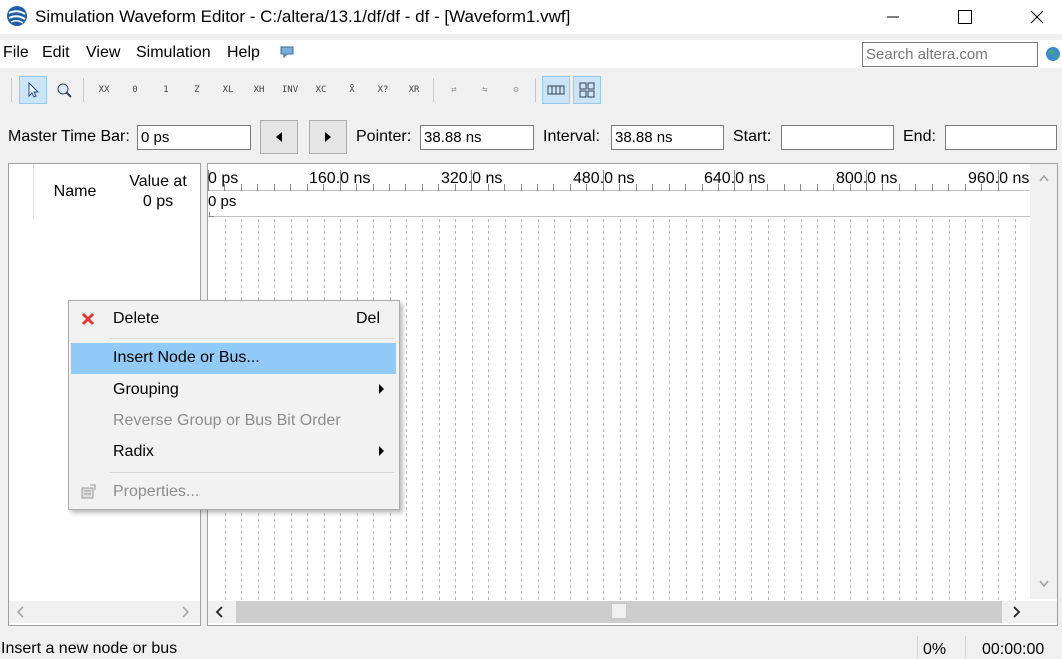 The image size is (1062, 659). Describe the element at coordinates (133, 451) in the screenshot. I see `radix-label: Radix` at that location.